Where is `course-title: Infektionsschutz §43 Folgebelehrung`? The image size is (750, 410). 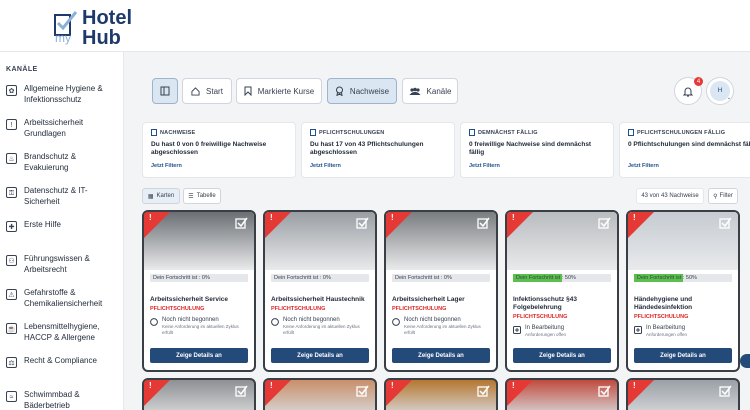 course-title: Infektionsschutz §43 Folgebelehrung is located at coordinates (545, 303).